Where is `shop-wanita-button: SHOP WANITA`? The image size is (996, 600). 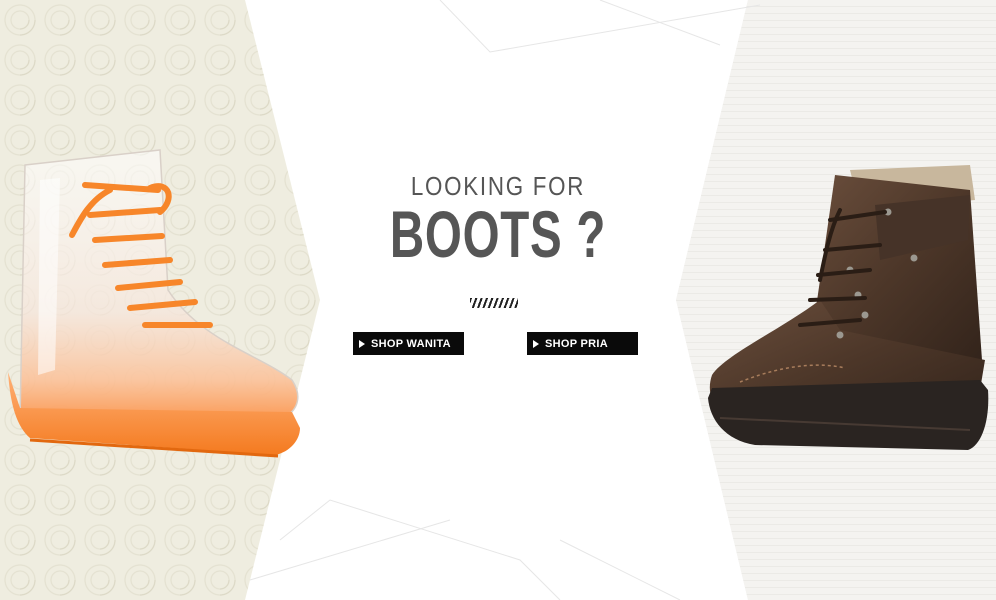 shop-wanita-button: SHOP WANITA is located at coordinates (408, 343).